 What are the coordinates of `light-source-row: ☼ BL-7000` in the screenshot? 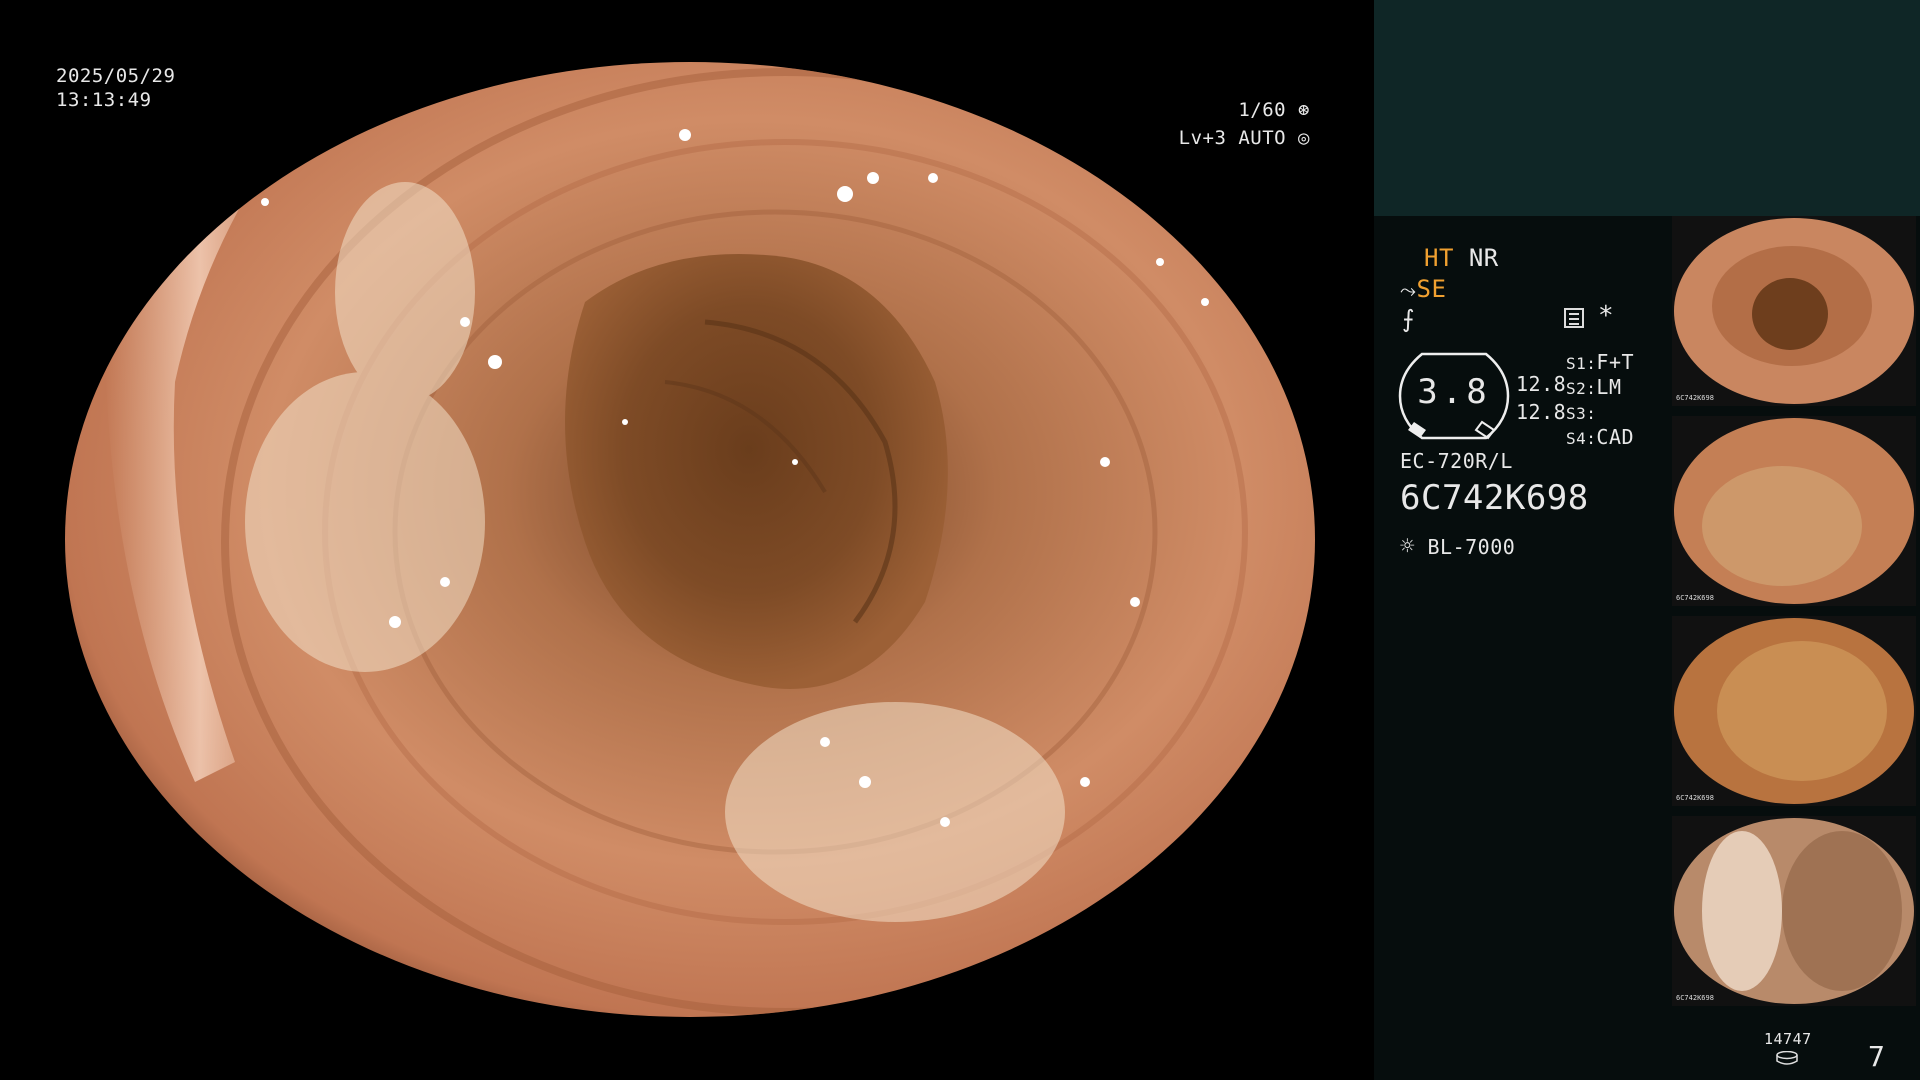 It's located at (1457, 546).